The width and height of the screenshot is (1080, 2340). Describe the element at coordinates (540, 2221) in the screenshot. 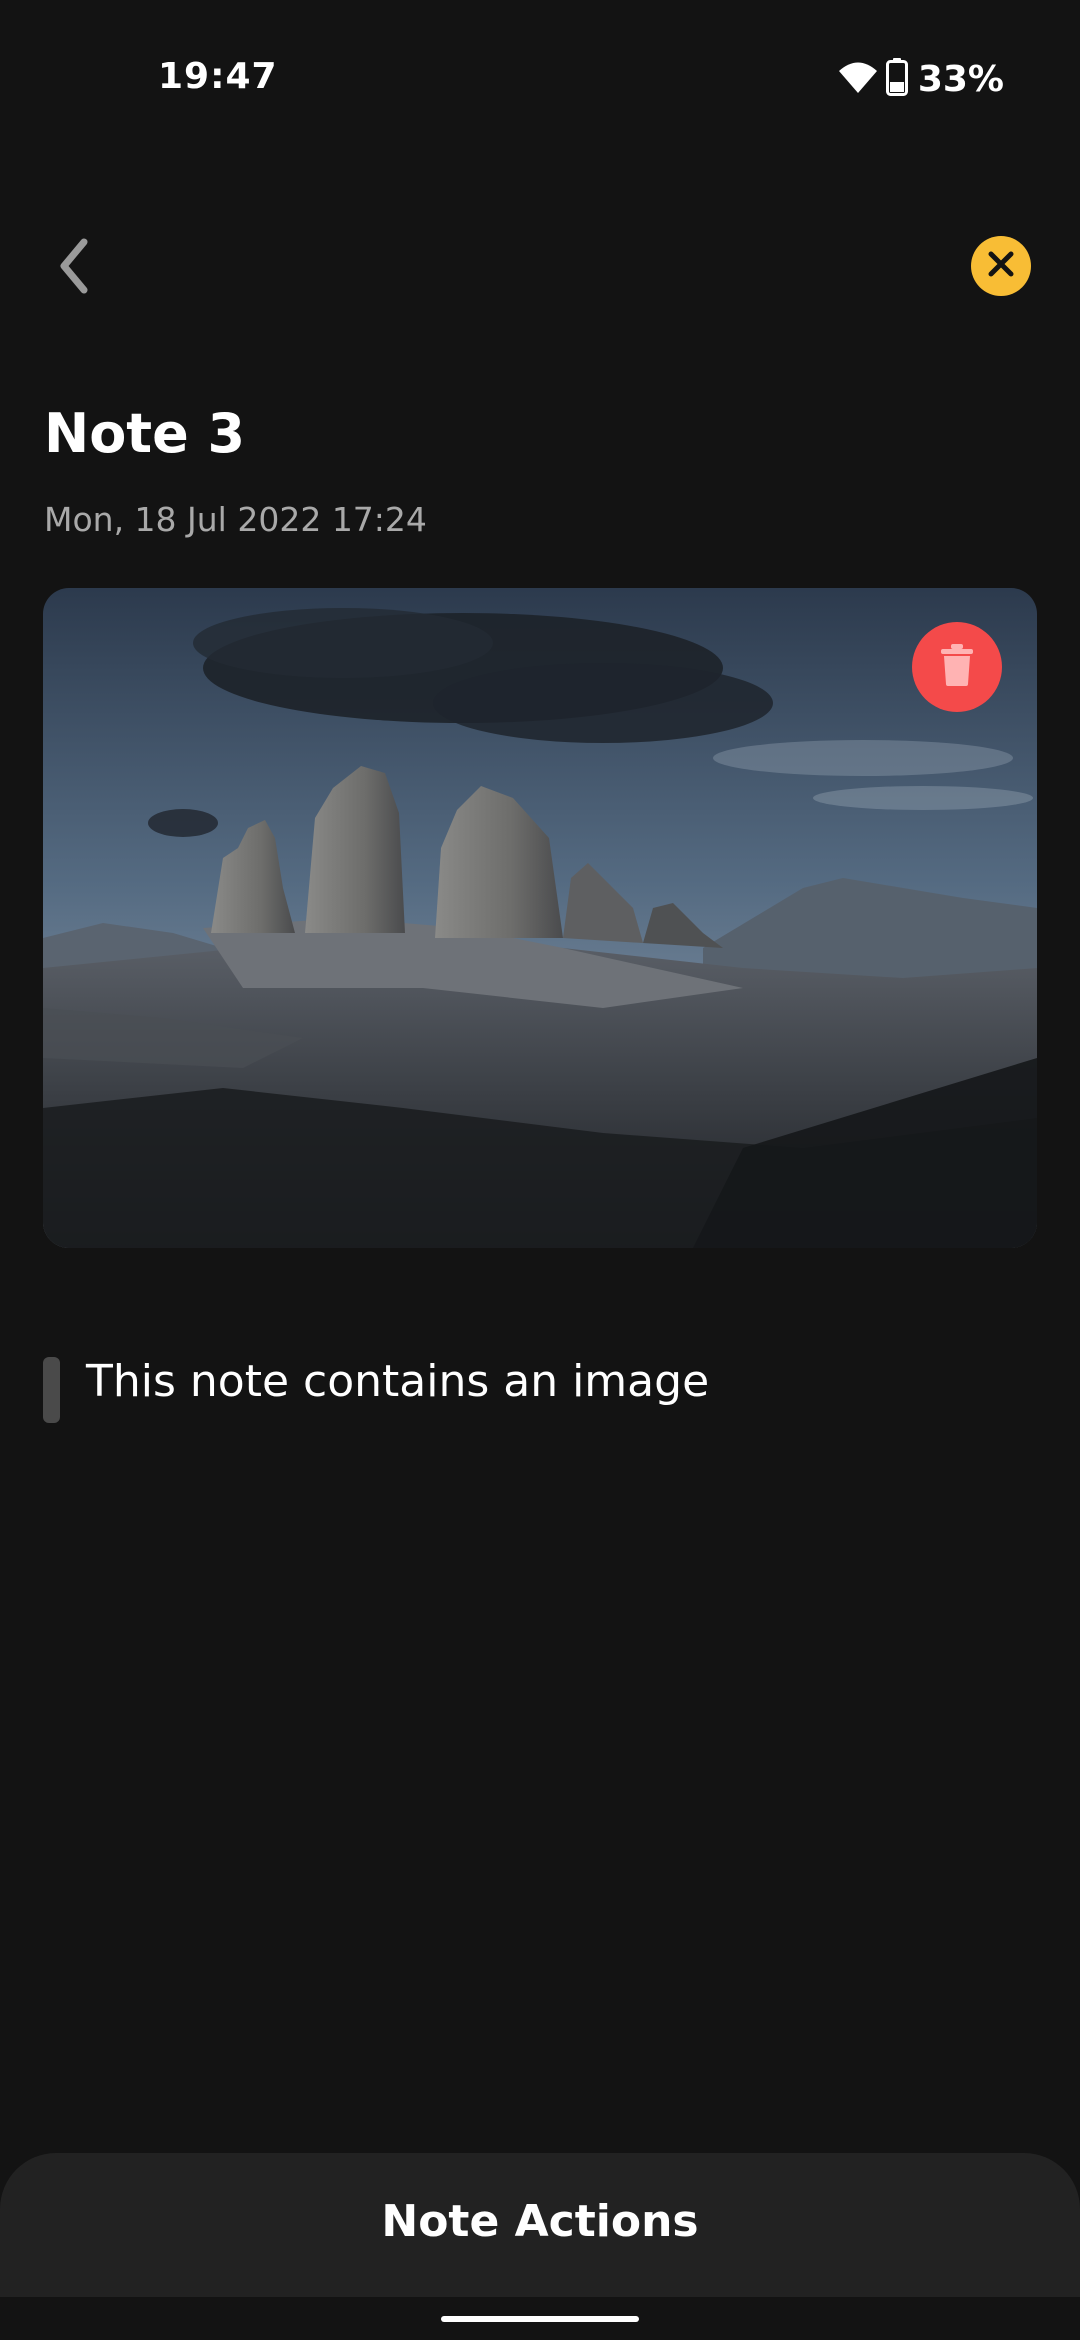

I see `note-actions-title: Note Actions` at that location.